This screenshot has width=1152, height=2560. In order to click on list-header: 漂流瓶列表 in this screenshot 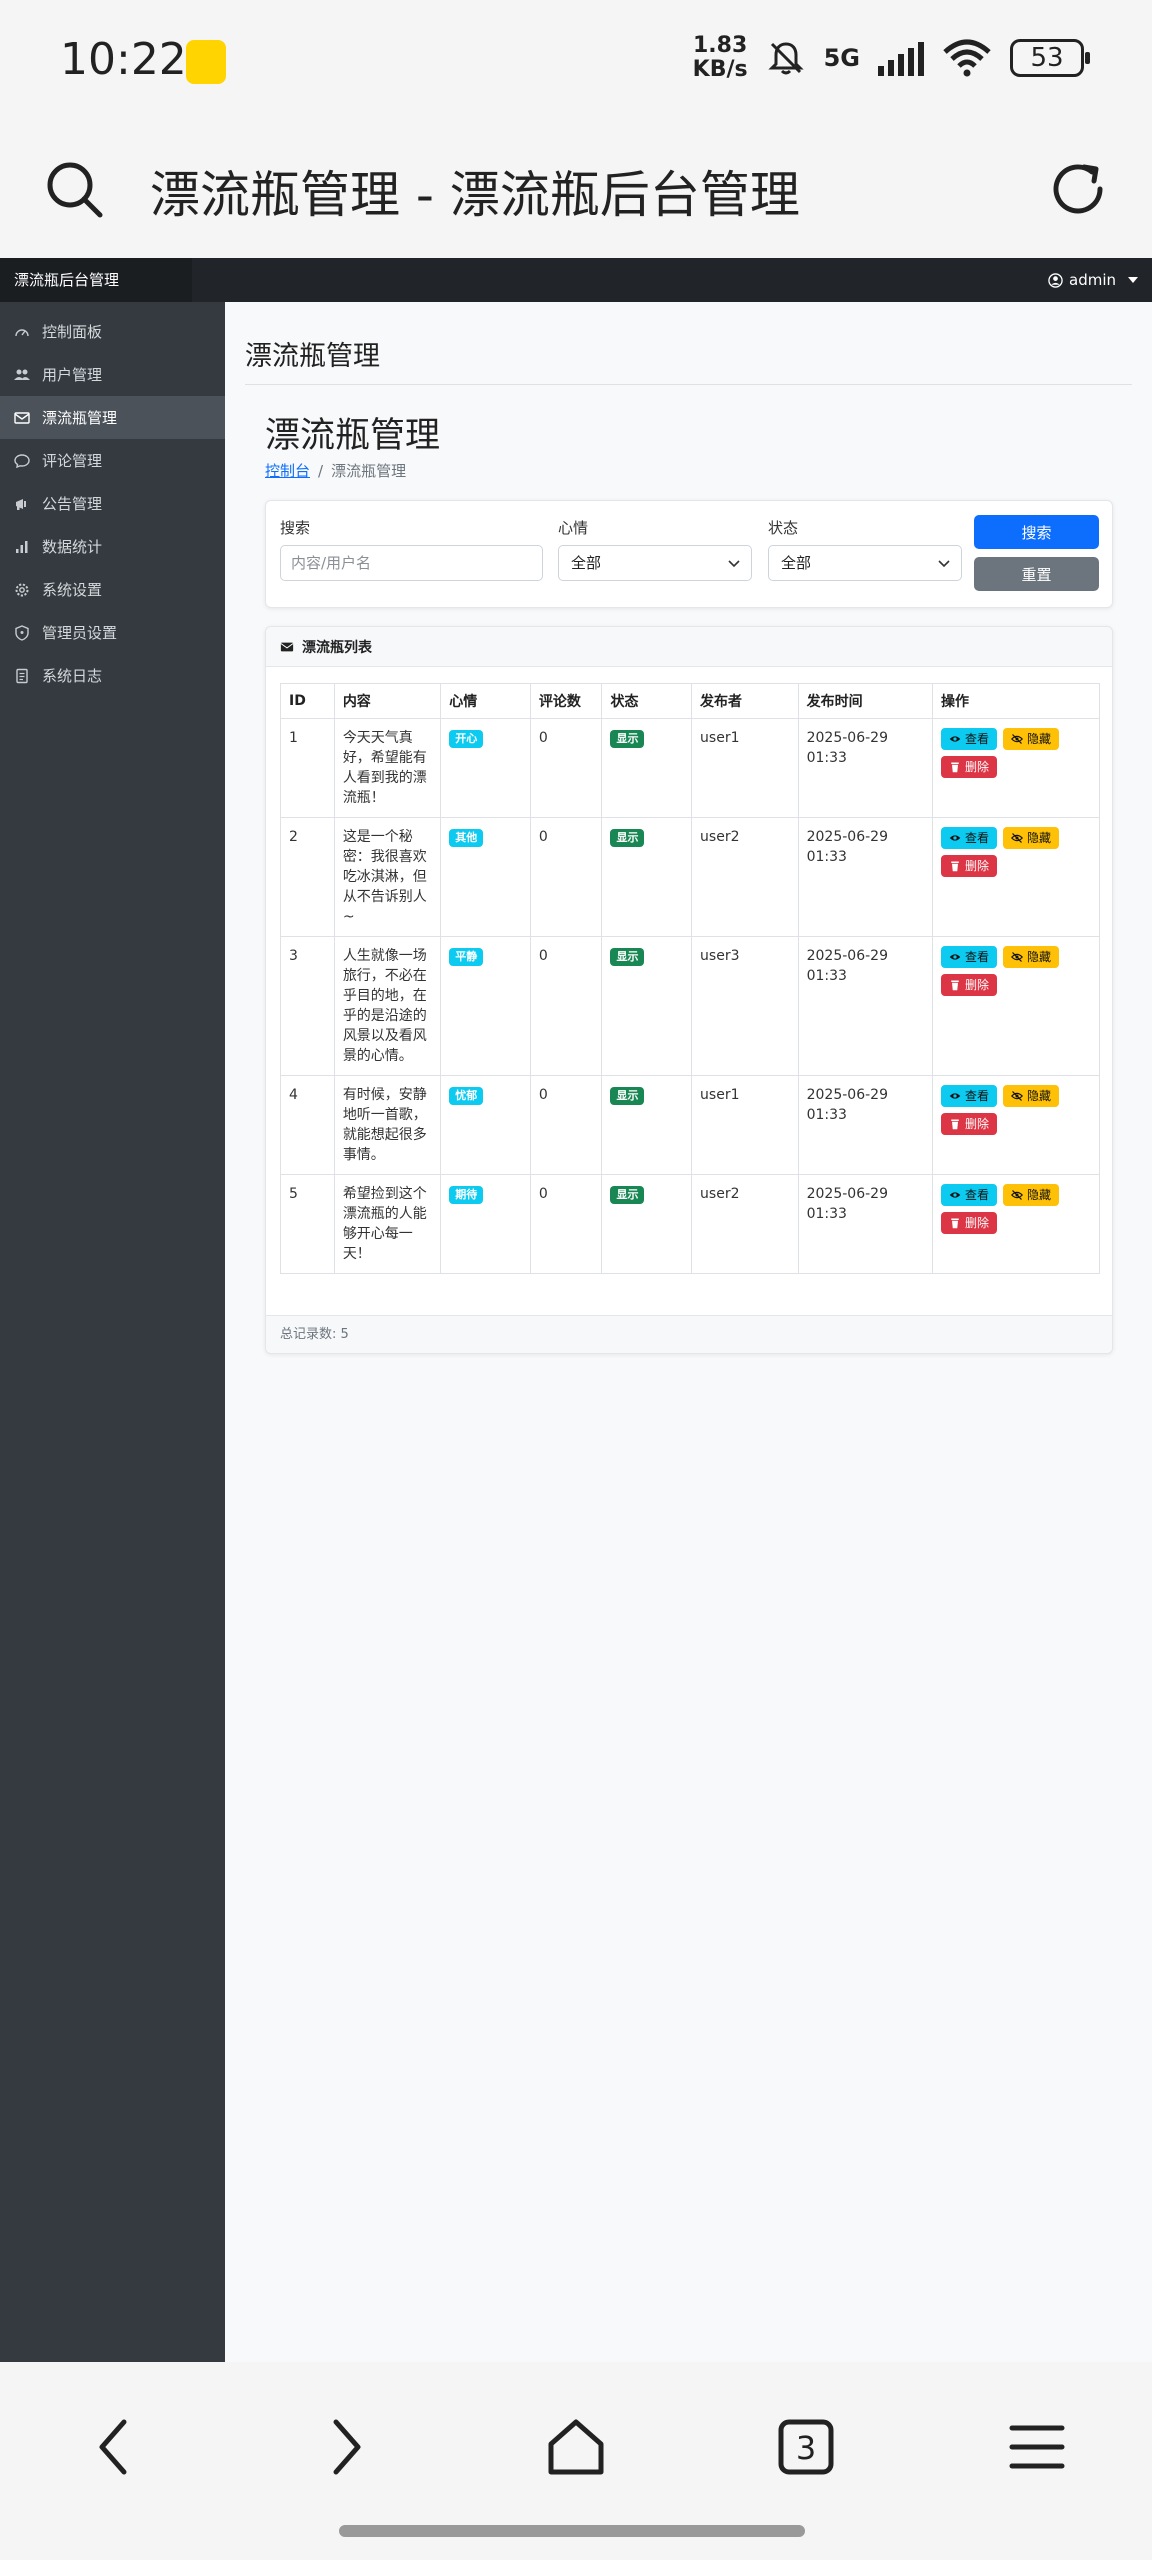, I will do `click(689, 647)`.